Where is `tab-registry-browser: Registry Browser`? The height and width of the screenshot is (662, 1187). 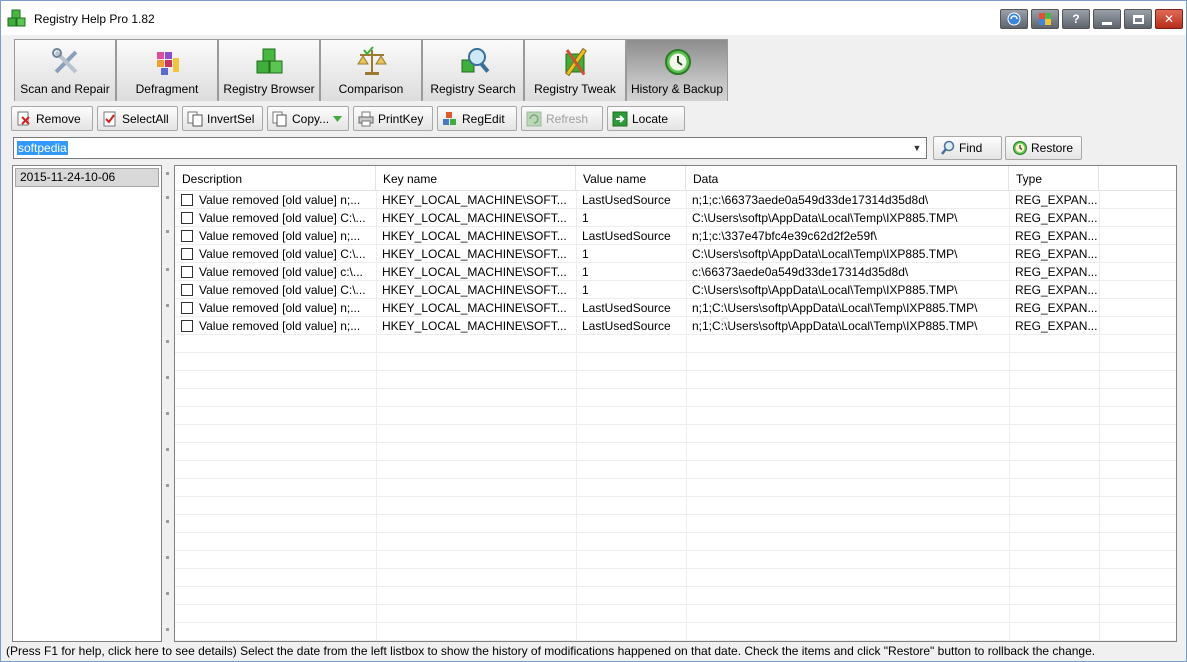 tab-registry-browser: Registry Browser is located at coordinates (269, 70).